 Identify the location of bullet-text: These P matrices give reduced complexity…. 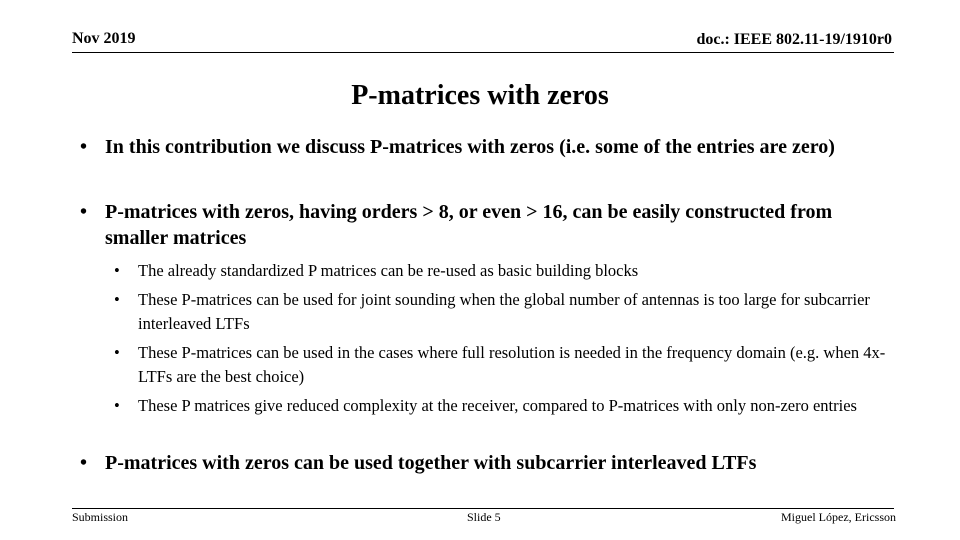
(497, 405).